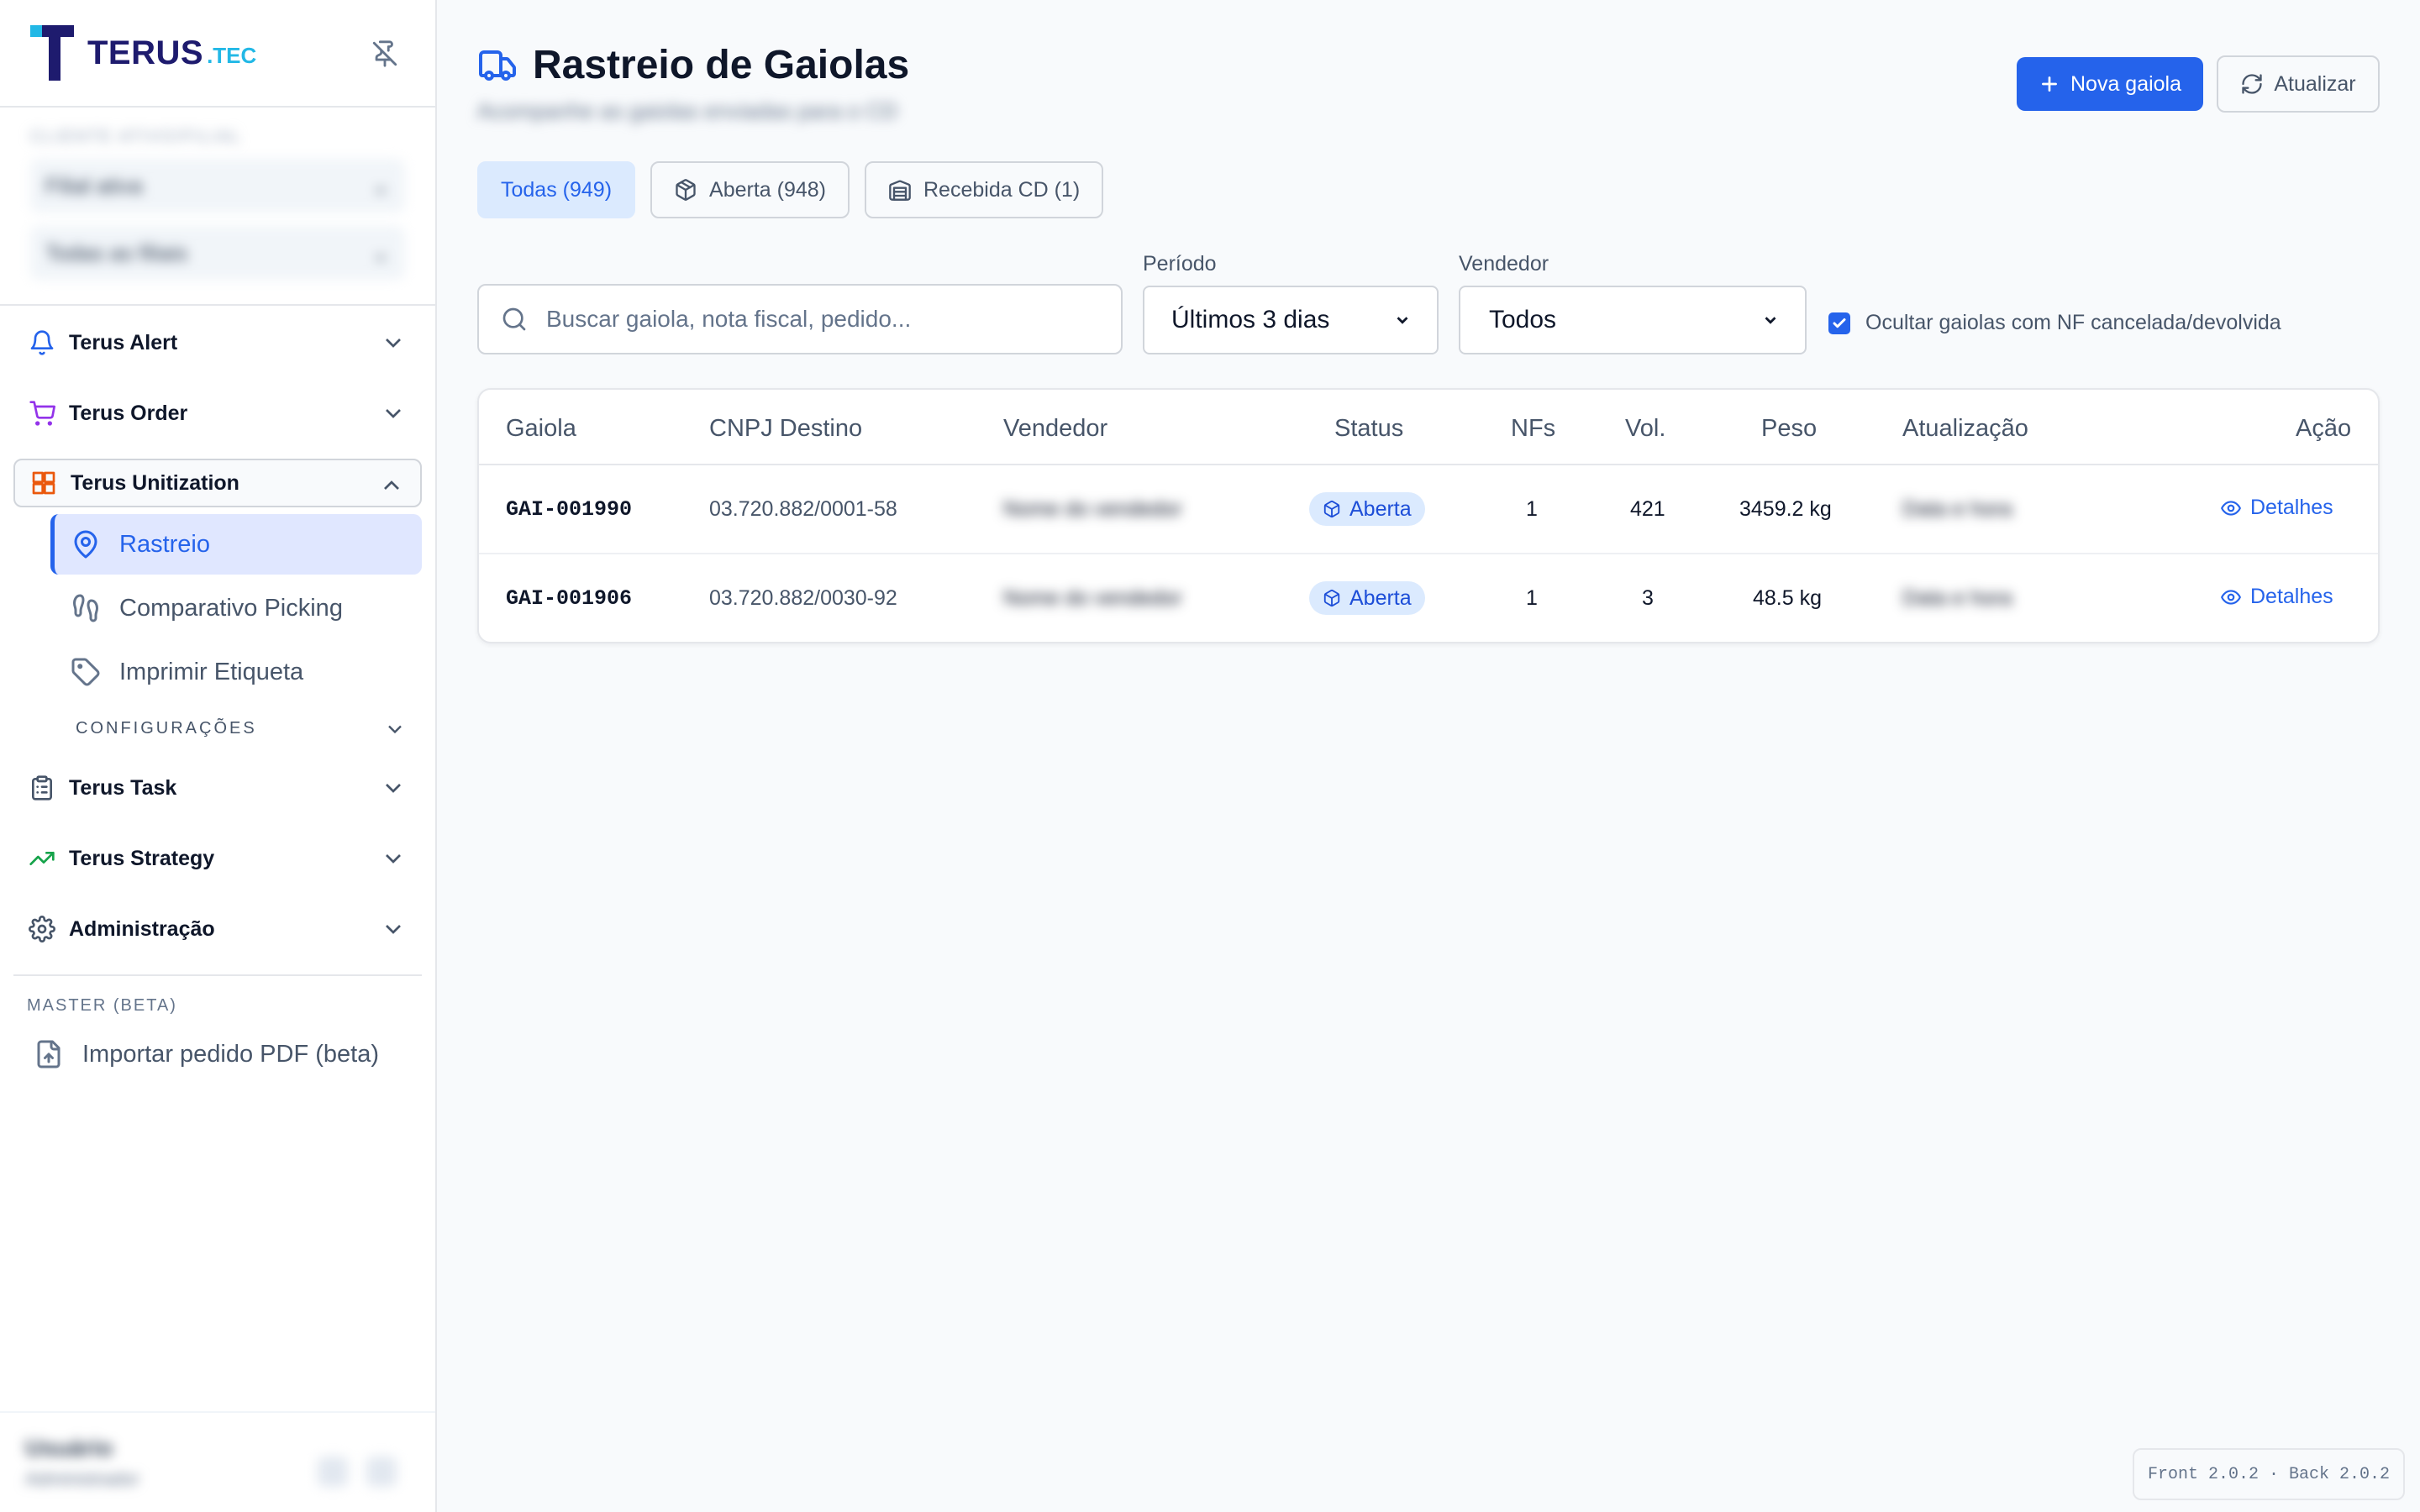 This screenshot has height=1512, width=2420. I want to click on chevron-down-icon: ⌄, so click(381, 185).